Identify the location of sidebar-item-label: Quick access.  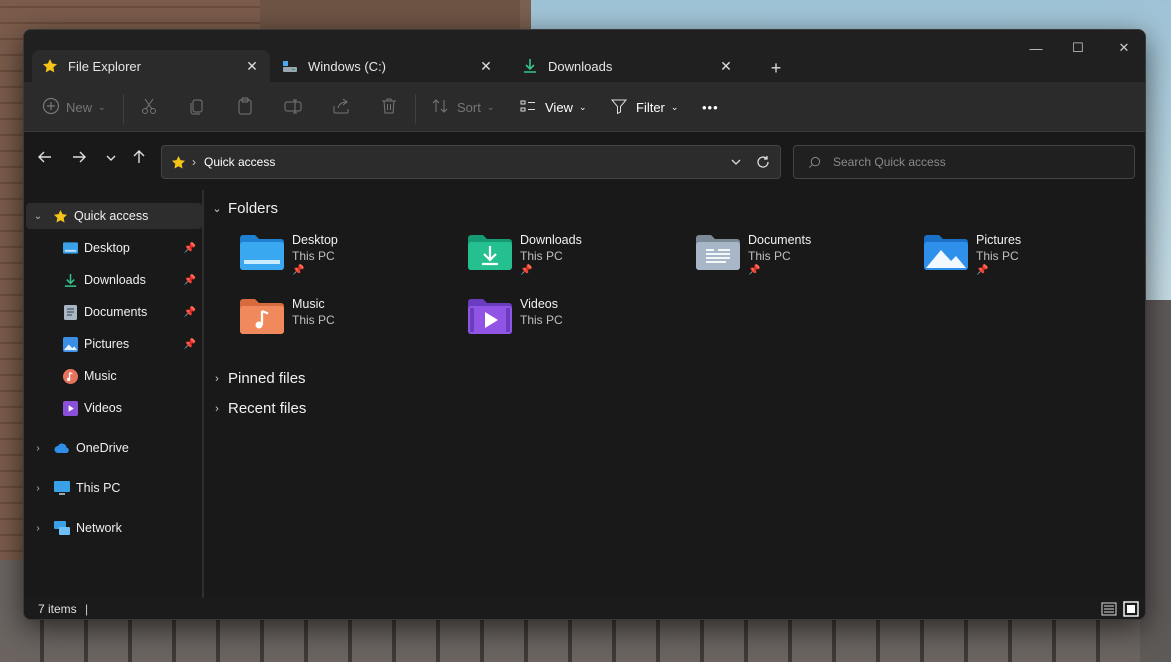
(111, 216).